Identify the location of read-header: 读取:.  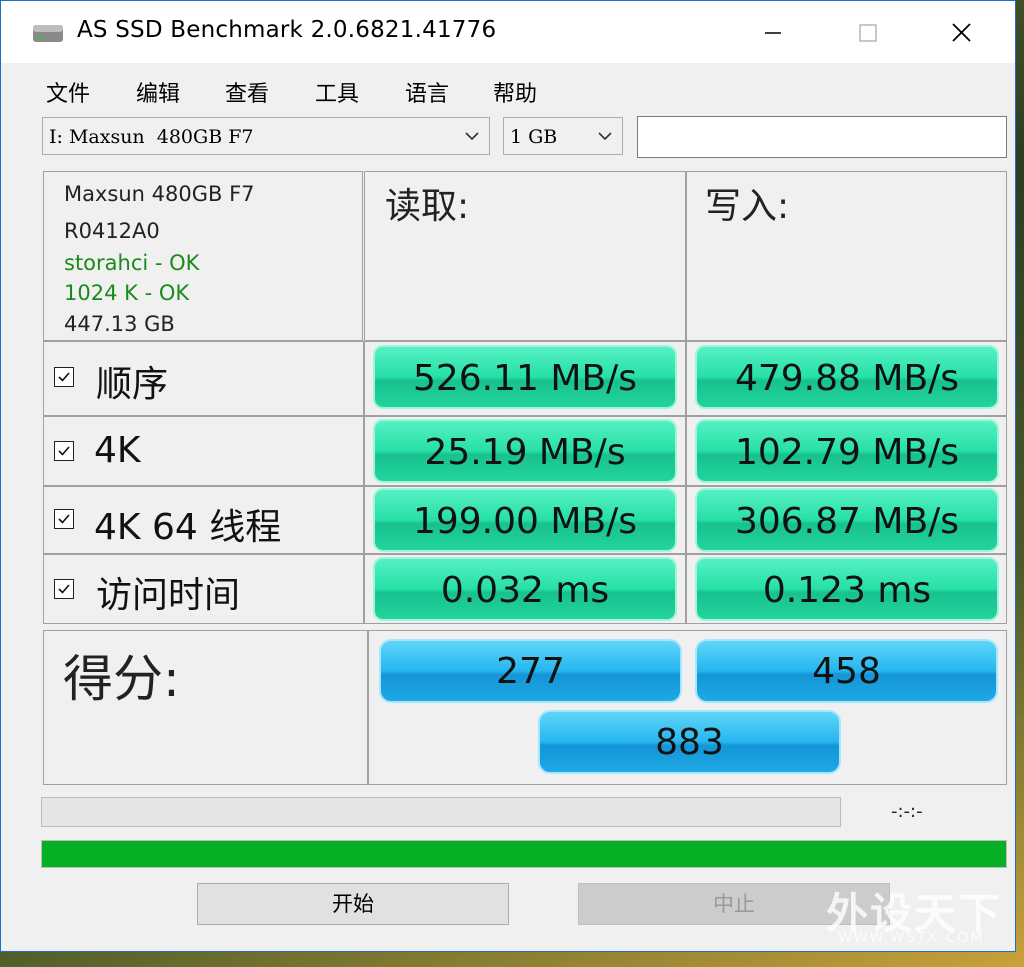
(427, 206).